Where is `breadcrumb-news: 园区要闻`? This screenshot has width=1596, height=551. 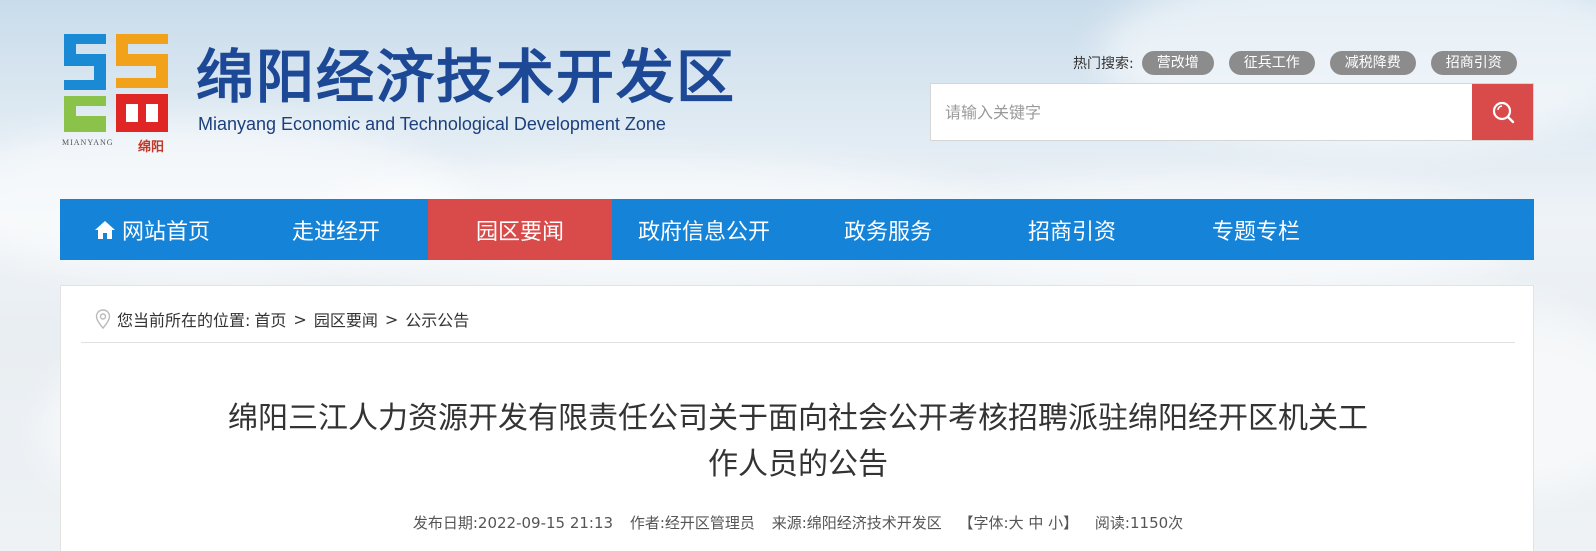
breadcrumb-news: 园区要闻 is located at coordinates (346, 319).